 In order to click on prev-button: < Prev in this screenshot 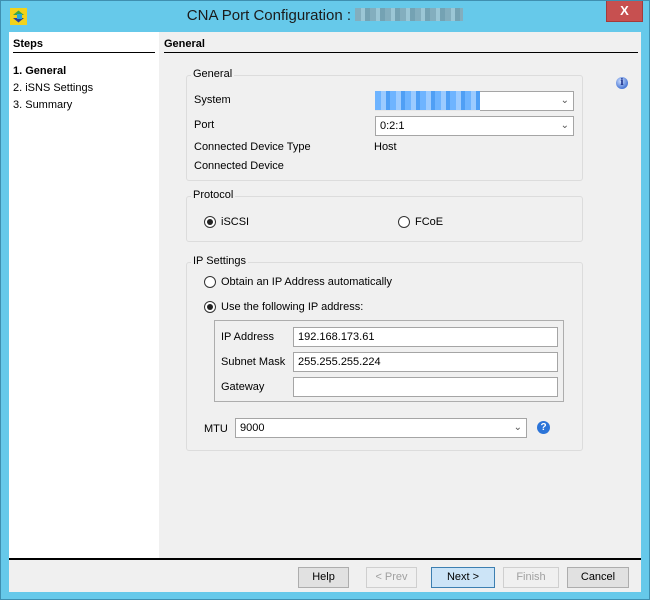, I will do `click(391, 577)`.